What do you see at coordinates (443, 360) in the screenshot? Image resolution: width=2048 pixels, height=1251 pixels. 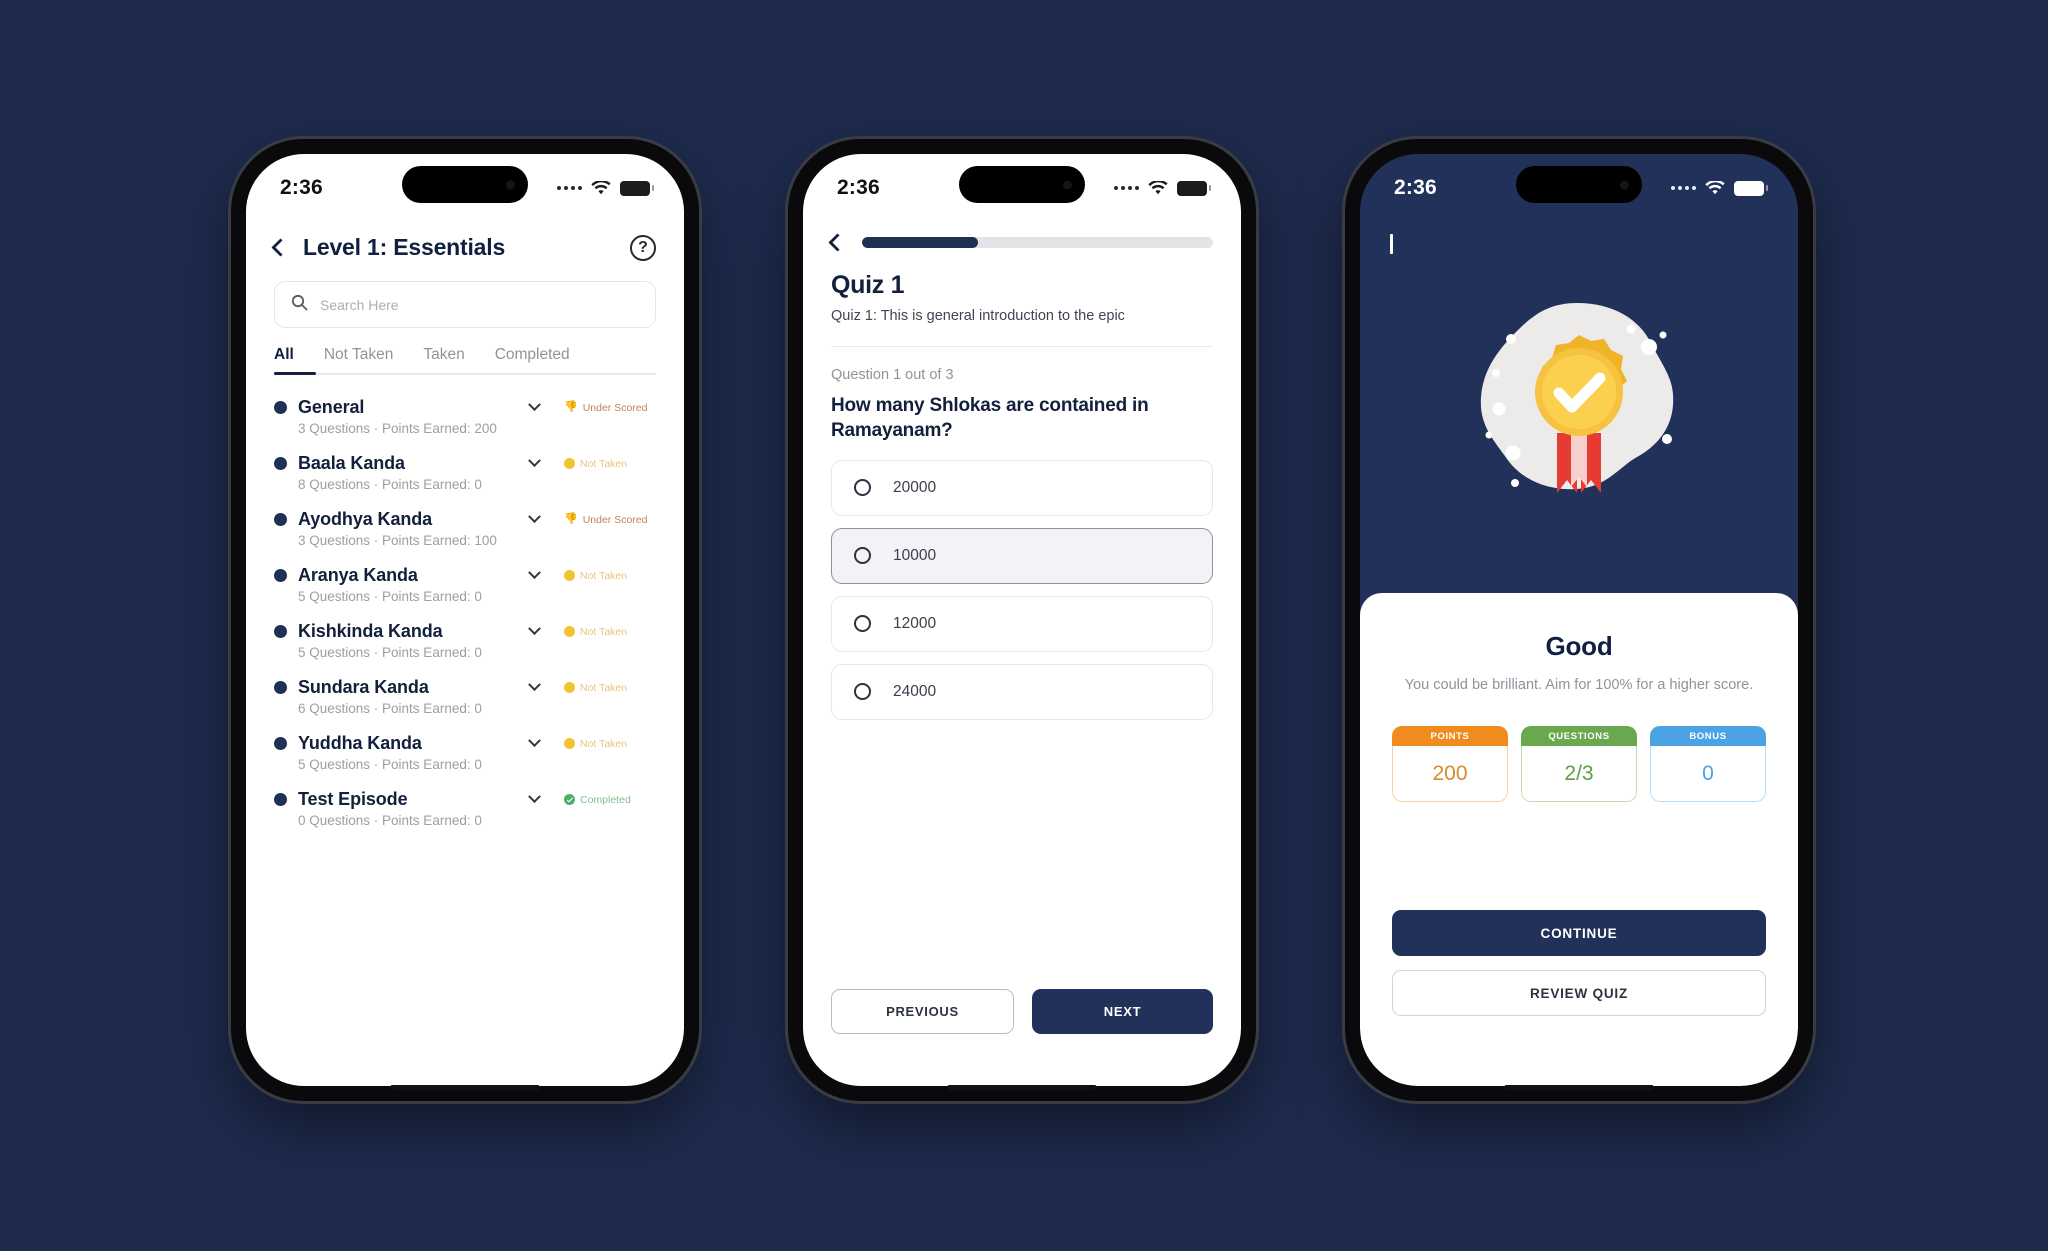 I see `tab-taken: Taken` at bounding box center [443, 360].